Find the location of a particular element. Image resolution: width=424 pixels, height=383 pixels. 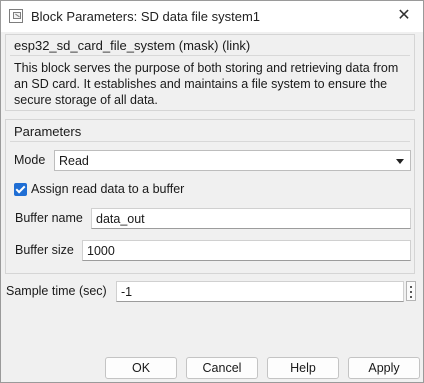

close-icon: ✕ is located at coordinates (404, 16).